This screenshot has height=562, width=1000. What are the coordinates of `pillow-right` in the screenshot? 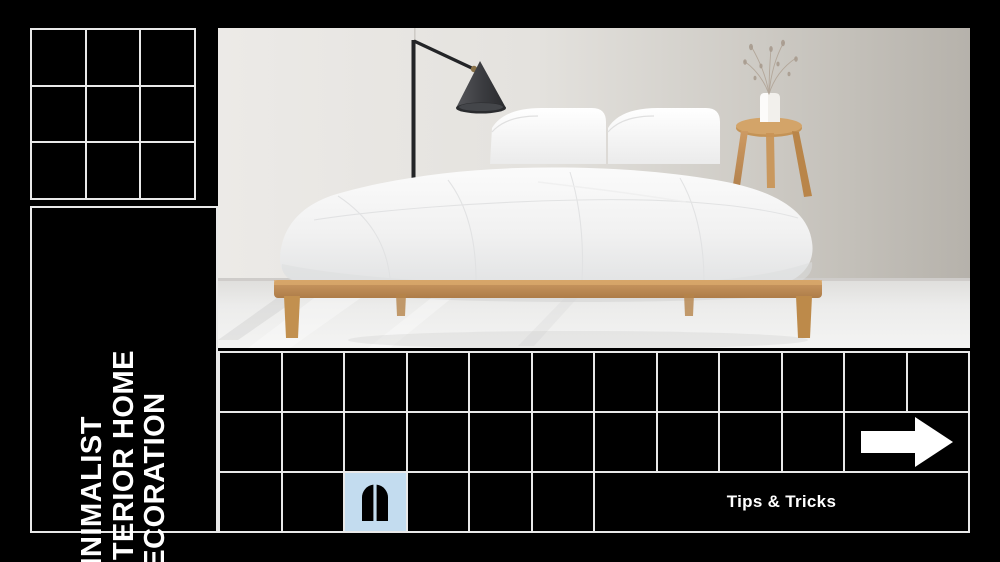 It's located at (664, 136).